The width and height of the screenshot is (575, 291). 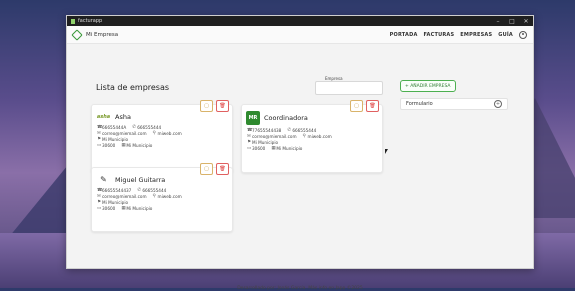 I want to click on brand-name: Mi Empresa, so click(x=102, y=35).